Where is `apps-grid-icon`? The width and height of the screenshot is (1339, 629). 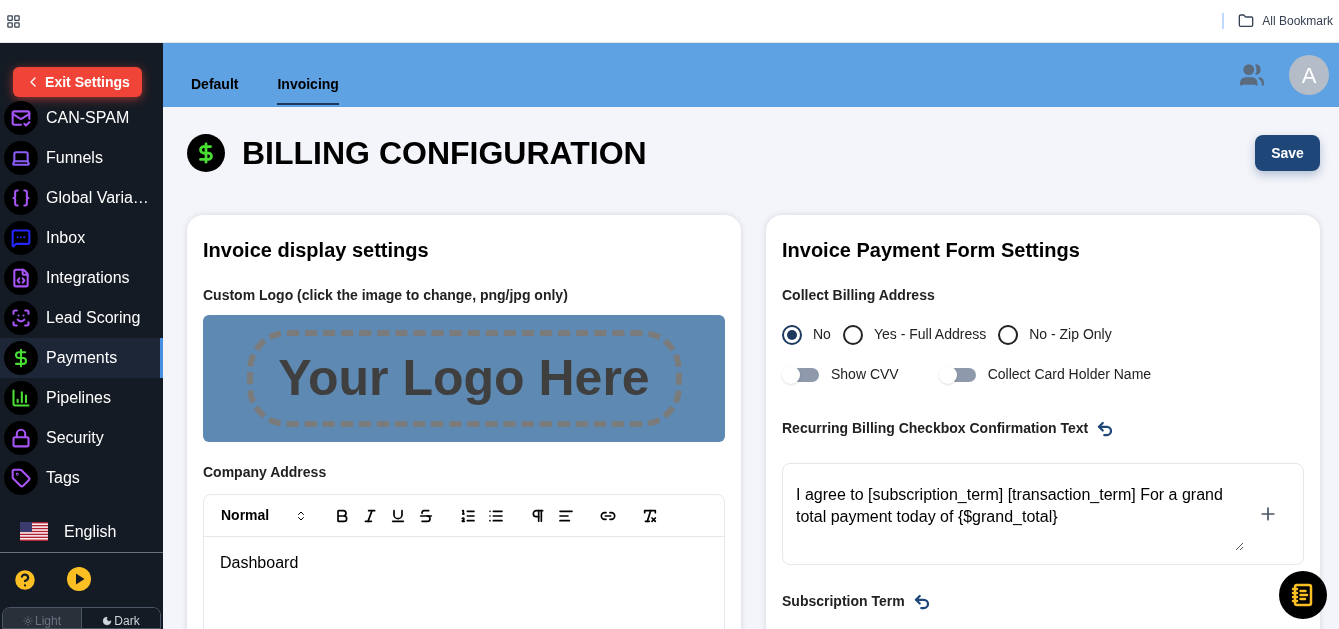
apps-grid-icon is located at coordinates (13, 21).